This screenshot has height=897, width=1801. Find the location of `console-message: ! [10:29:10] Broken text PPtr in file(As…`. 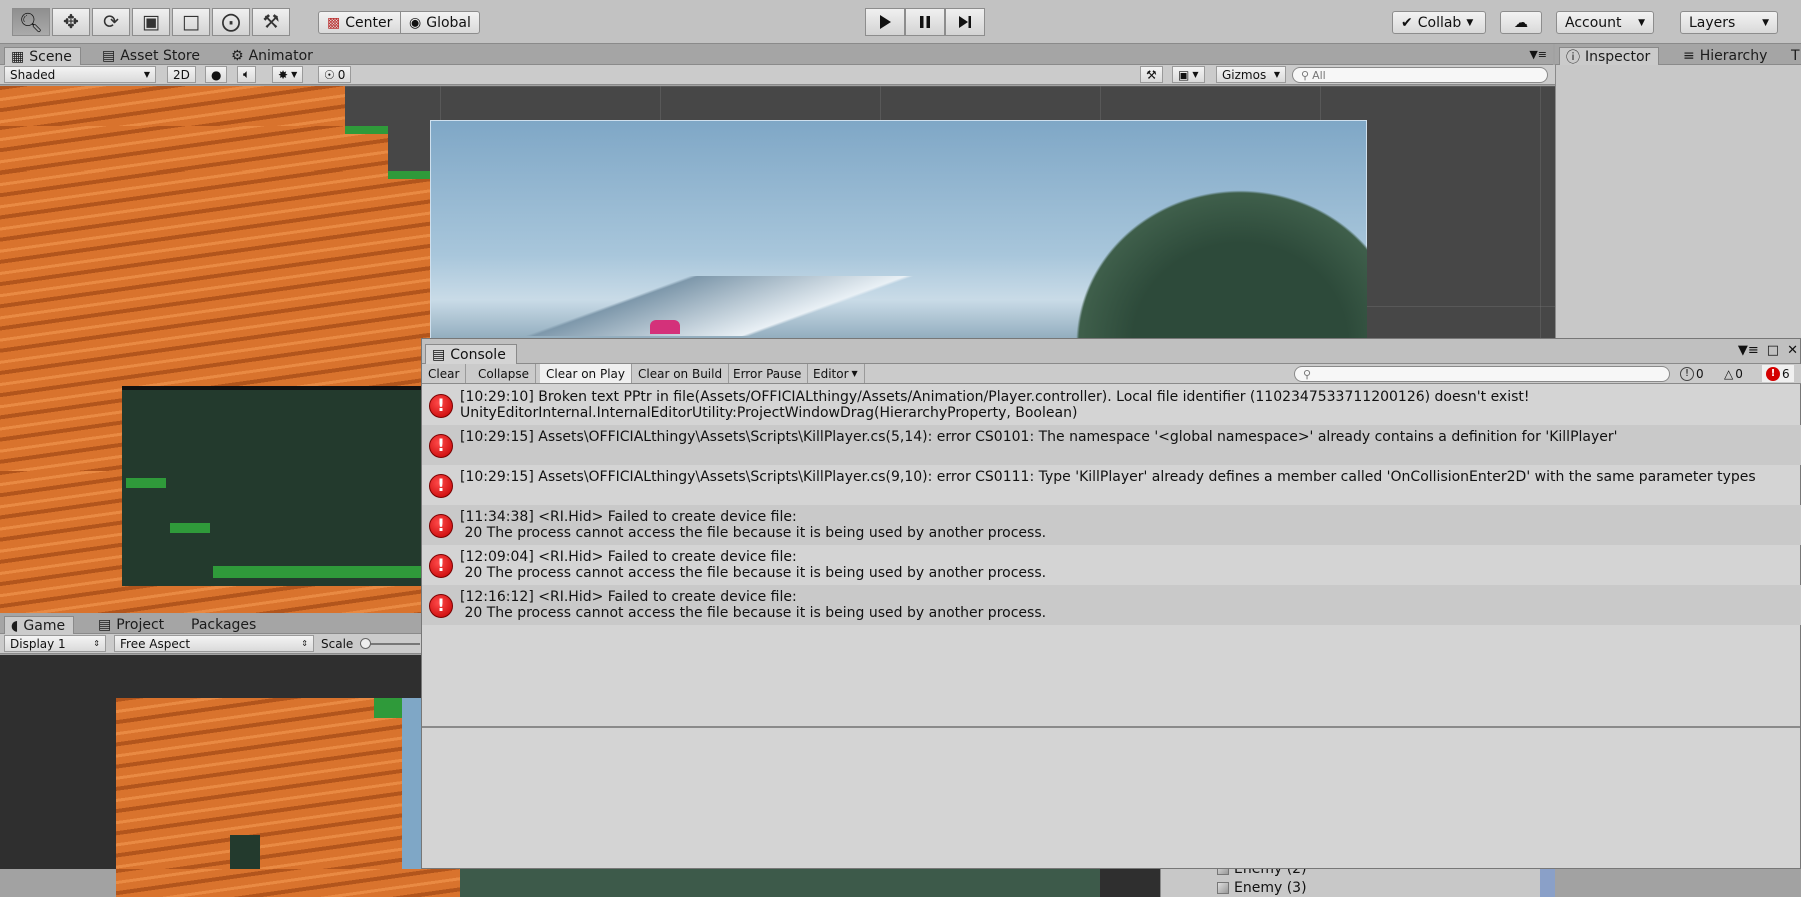

console-message: ! [10:29:10] Broken text PPtr in file(As… is located at coordinates (1111, 405).